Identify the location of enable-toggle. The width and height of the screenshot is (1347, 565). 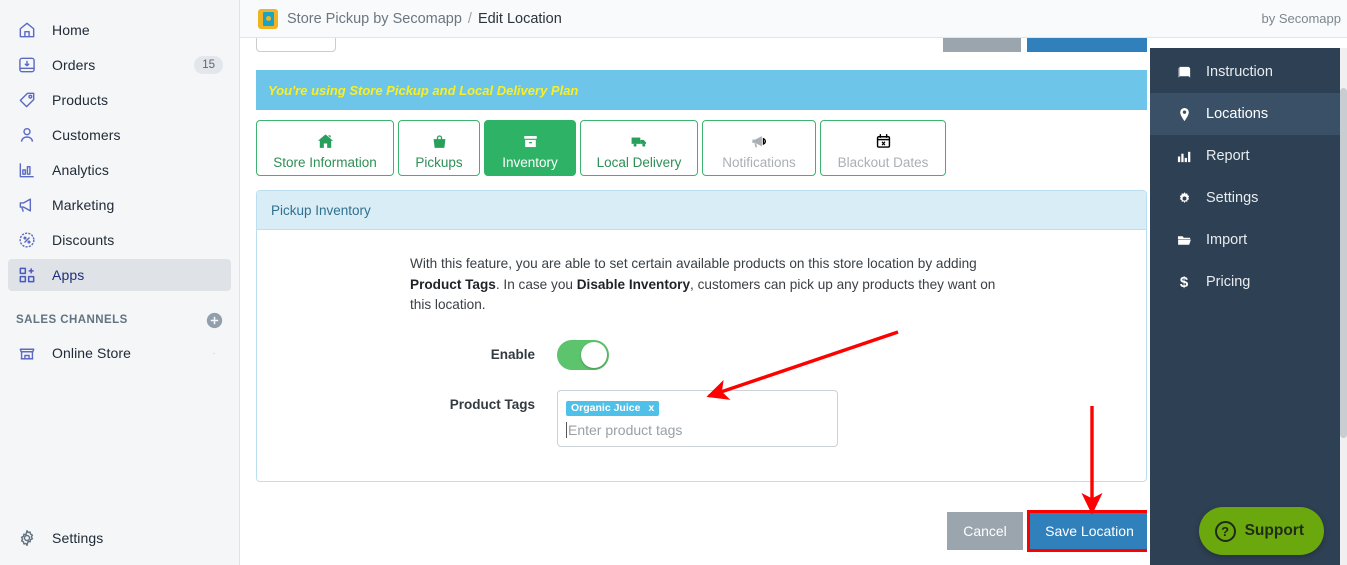
(583, 354).